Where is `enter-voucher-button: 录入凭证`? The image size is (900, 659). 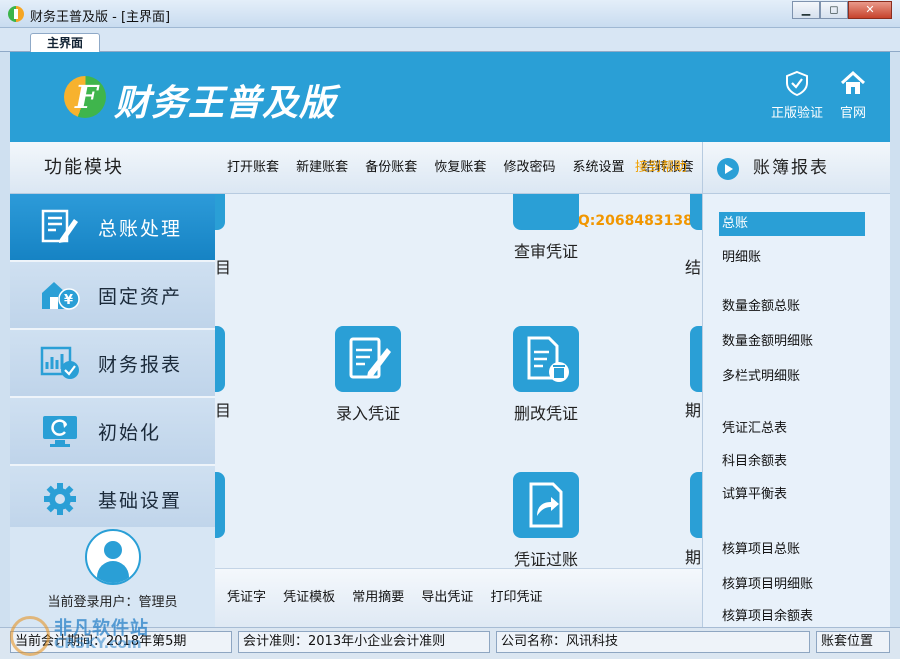
enter-voucher-button: 录入凭证 is located at coordinates (368, 375).